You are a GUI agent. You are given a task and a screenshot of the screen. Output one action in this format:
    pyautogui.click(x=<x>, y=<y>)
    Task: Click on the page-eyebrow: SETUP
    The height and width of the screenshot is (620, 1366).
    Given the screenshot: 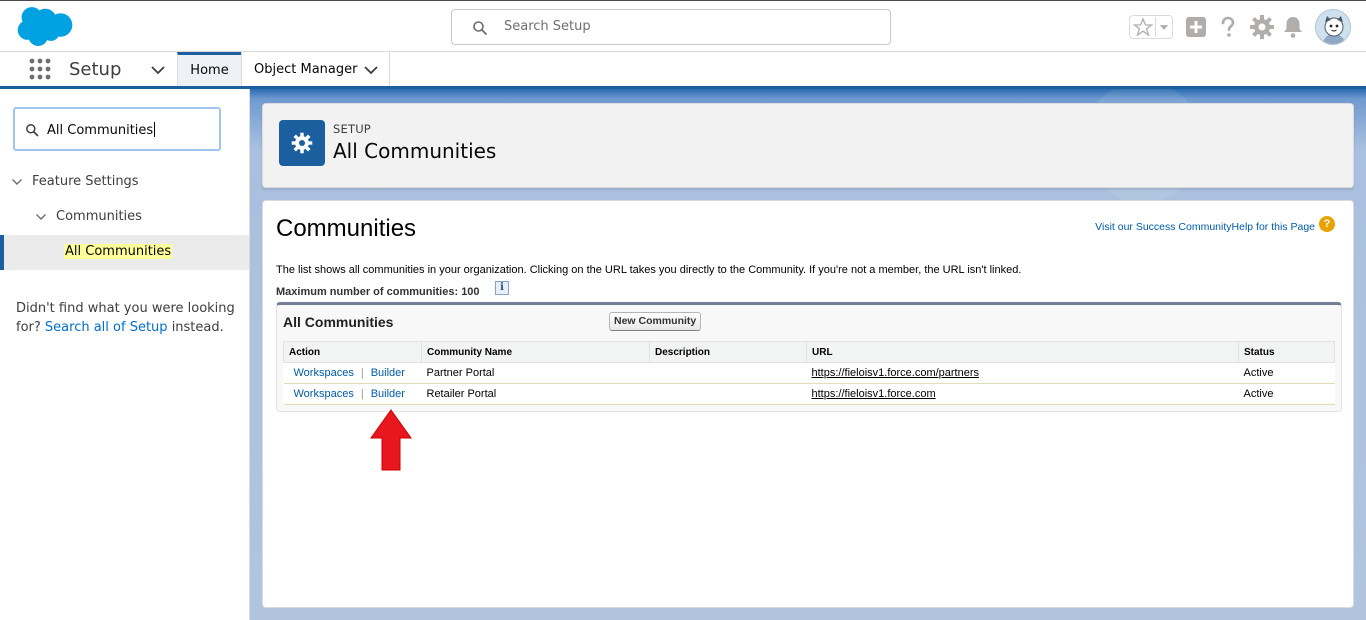 What is the action you would take?
    pyautogui.click(x=352, y=129)
    